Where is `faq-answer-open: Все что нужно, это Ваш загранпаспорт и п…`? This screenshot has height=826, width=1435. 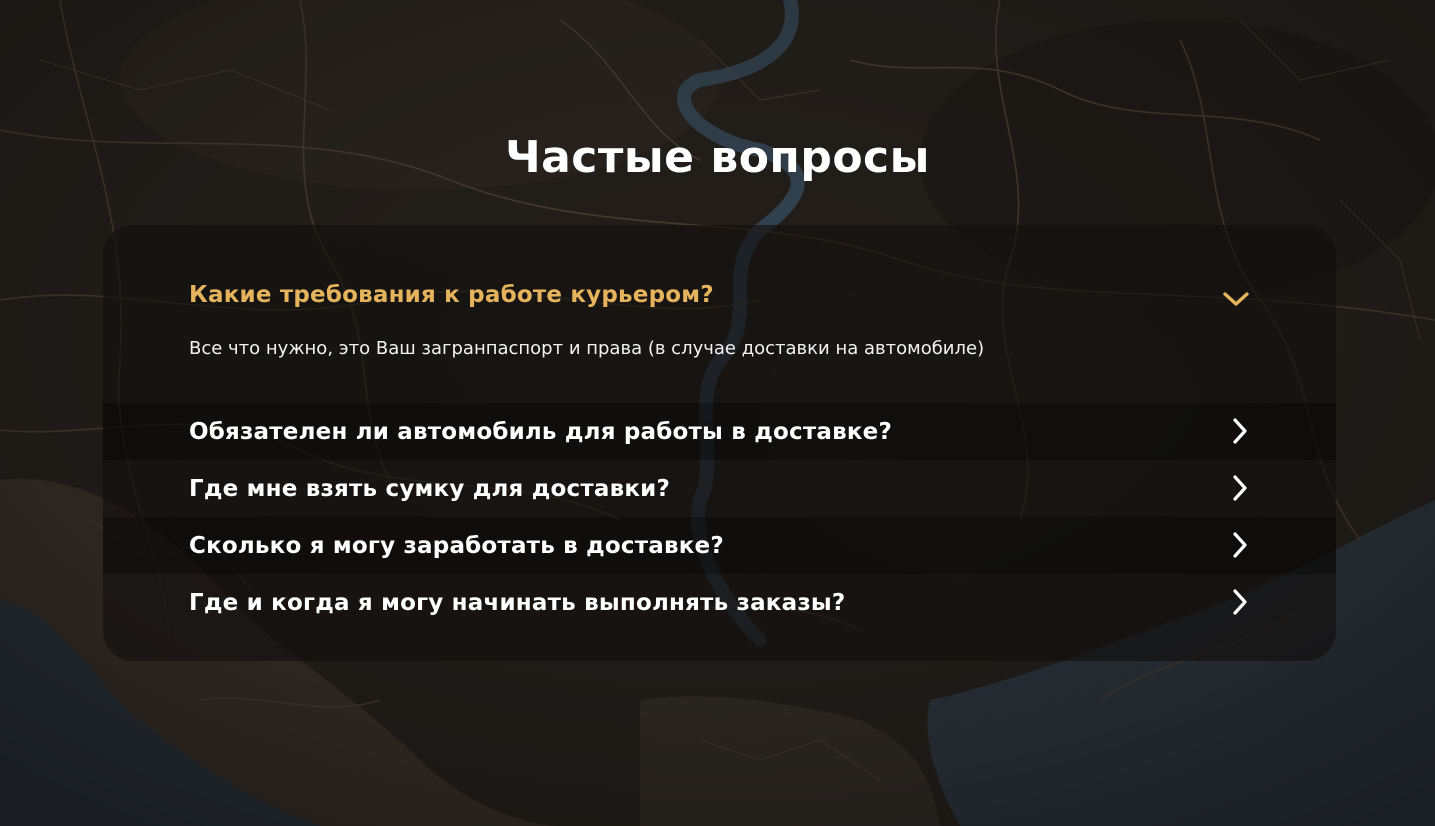 faq-answer-open: Все что нужно, это Ваш загранпаспорт и п… is located at coordinates (587, 348).